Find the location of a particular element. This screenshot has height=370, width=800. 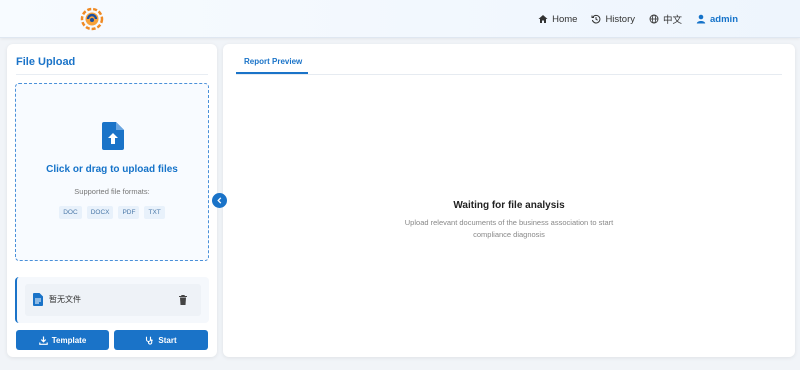

tab-report-preview: Report Preview is located at coordinates (273, 63).